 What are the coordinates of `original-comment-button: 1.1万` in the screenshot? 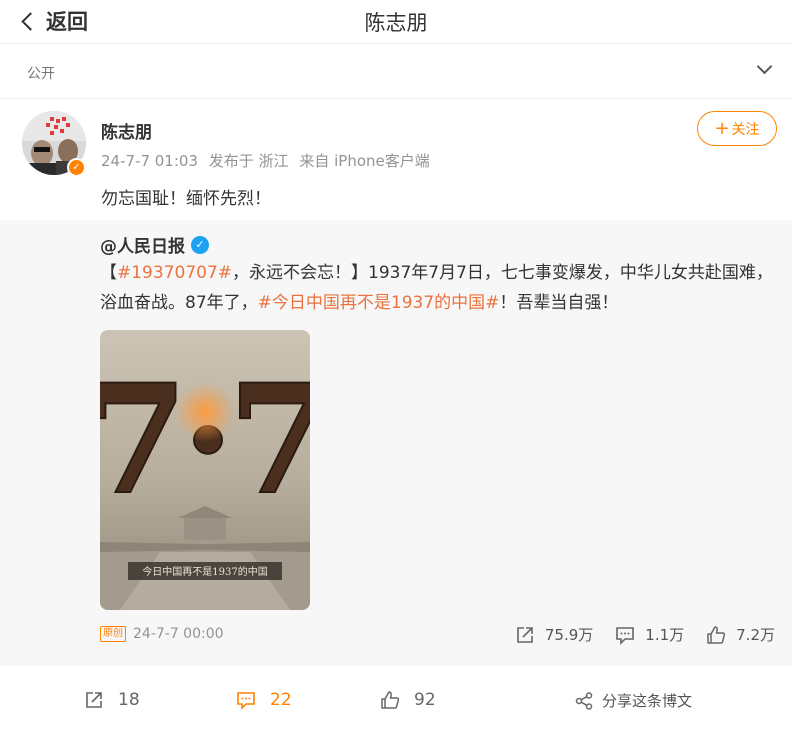 It's located at (649, 634).